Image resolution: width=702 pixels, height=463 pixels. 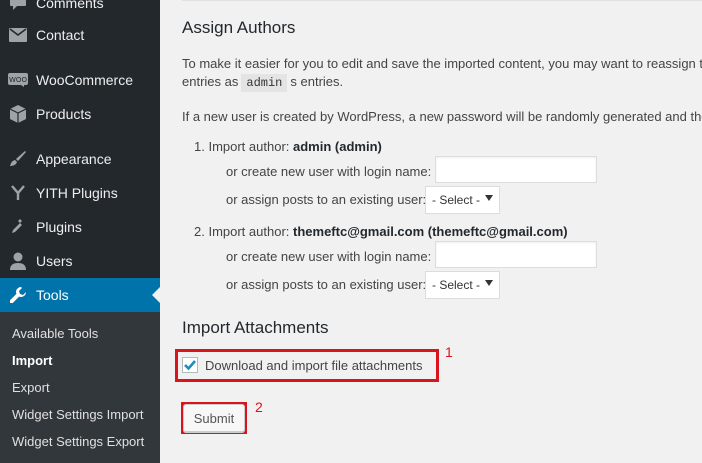 I want to click on menu-label: Contact, so click(x=60, y=35).